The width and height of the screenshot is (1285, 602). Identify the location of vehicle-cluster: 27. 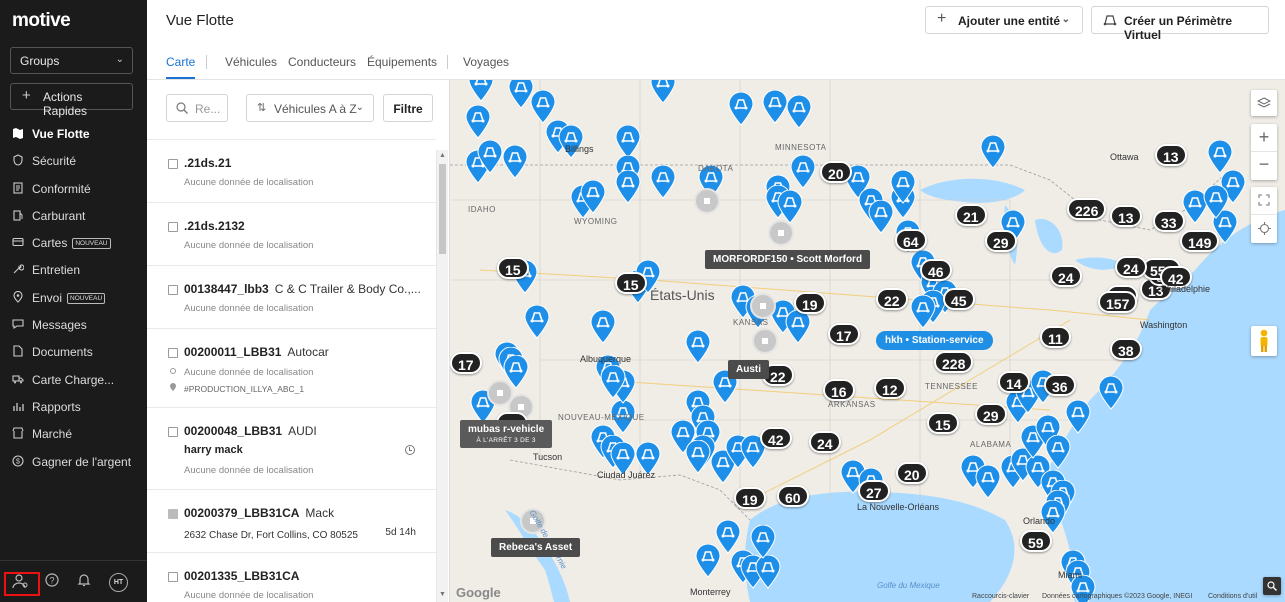
(874, 491).